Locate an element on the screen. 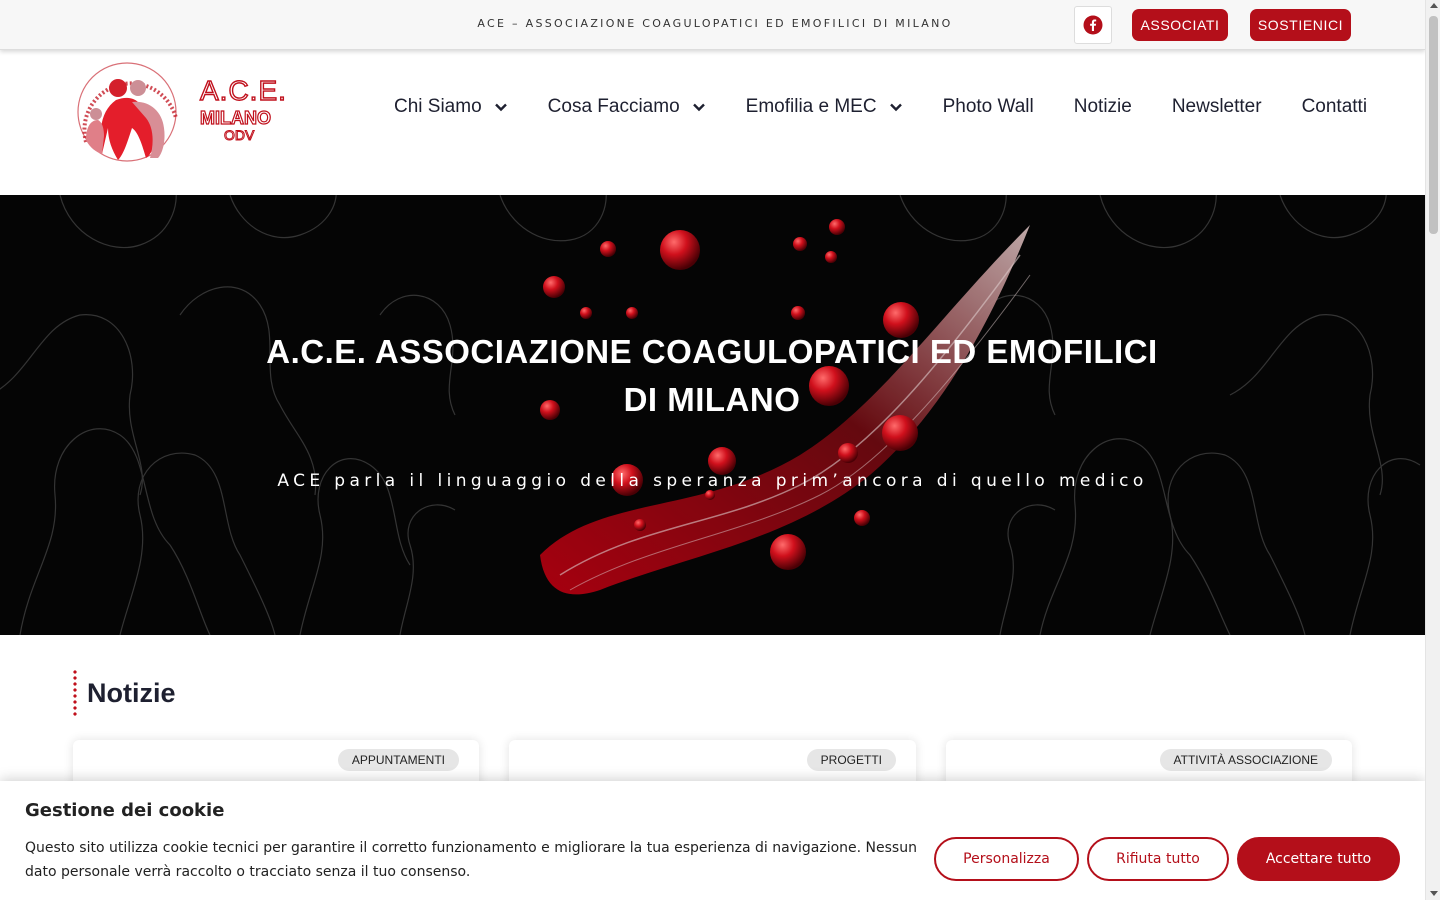 This screenshot has height=900, width=1440. nav-item-chi-siamo: Chi Siamo is located at coordinates (451, 107).